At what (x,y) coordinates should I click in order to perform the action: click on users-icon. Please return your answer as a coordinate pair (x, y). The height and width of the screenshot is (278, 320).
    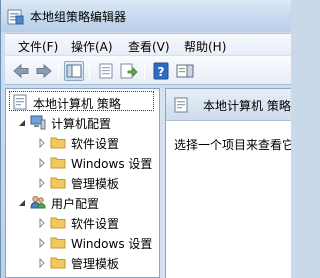
    Looking at the image, I should click on (38, 202).